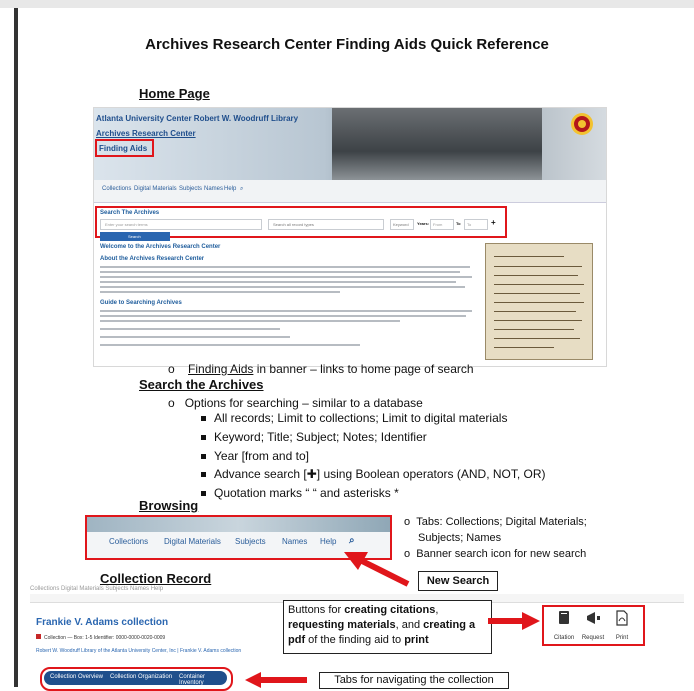 The height and width of the screenshot is (691, 694). I want to click on banner-arc-link: Archives Research Center, so click(146, 133).